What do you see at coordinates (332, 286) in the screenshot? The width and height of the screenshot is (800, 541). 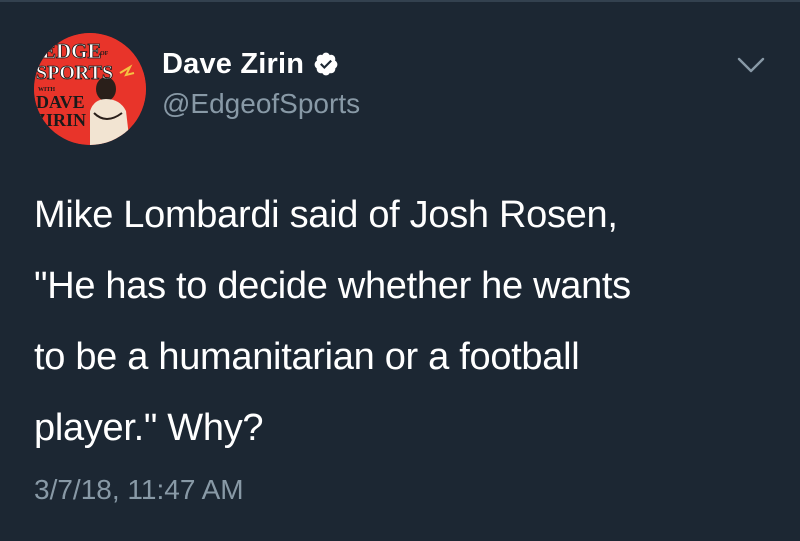 I see `tweet-text-line: "He has to decide whether he wants` at bounding box center [332, 286].